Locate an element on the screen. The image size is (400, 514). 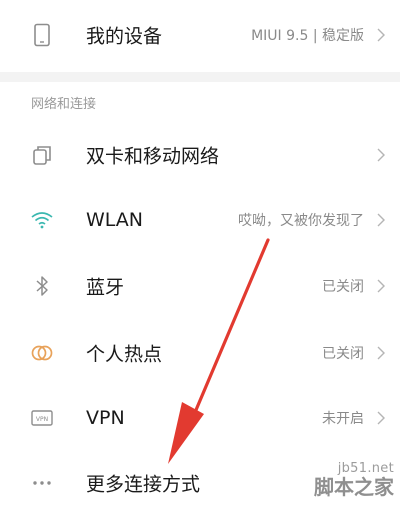
vpn-icon: VPN is located at coordinates (42, 418).